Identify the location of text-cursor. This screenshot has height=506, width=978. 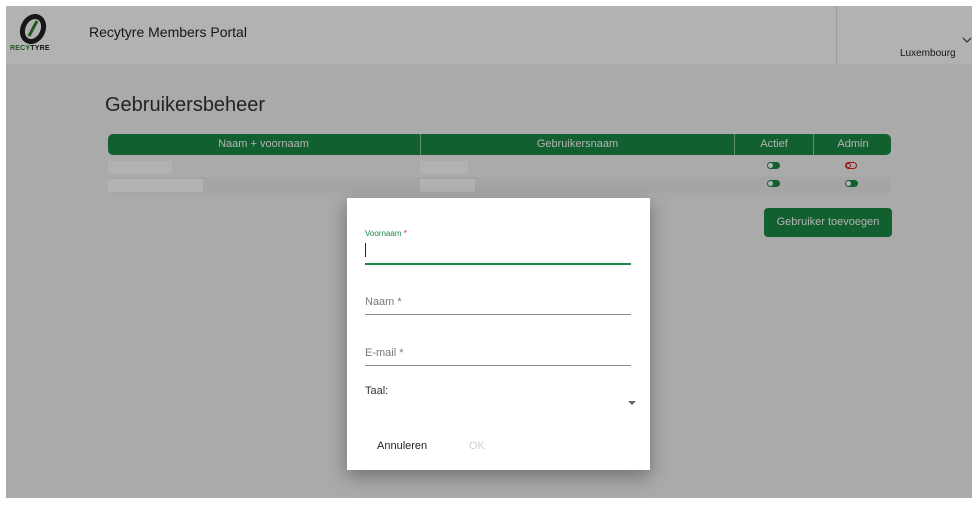
(365, 250).